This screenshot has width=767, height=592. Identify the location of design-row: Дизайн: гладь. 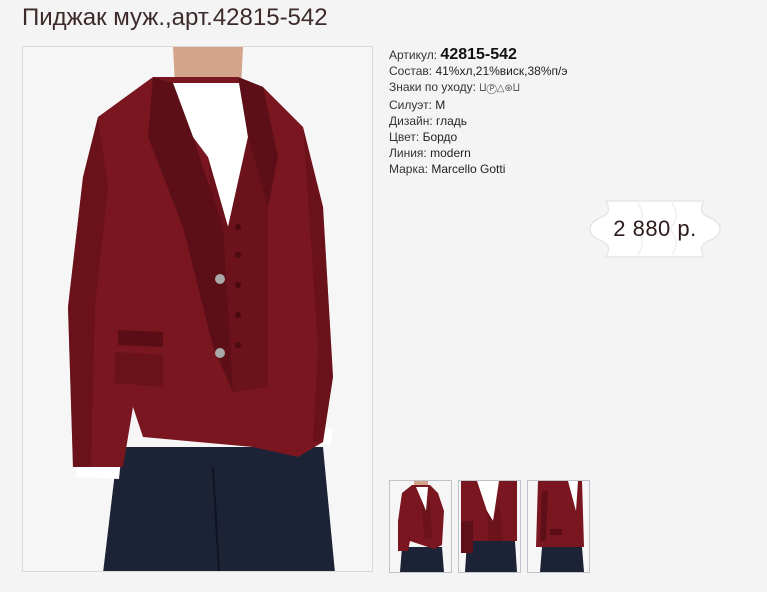
(478, 121).